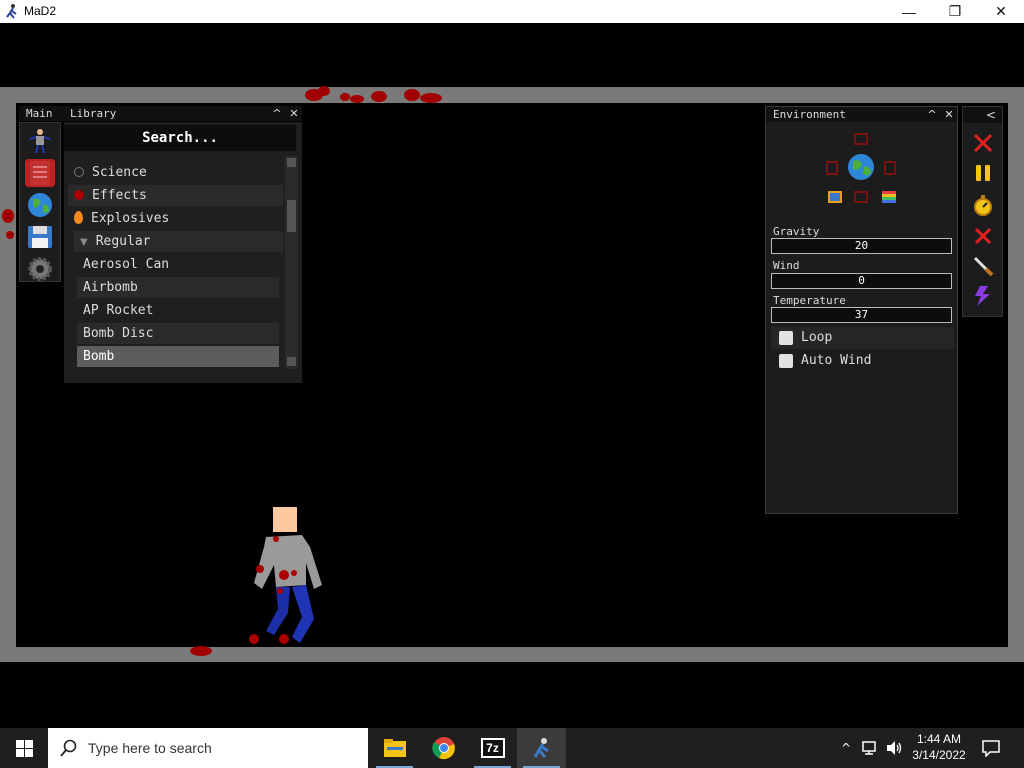 The image size is (1024, 768). I want to click on effects-icon, so click(79, 195).